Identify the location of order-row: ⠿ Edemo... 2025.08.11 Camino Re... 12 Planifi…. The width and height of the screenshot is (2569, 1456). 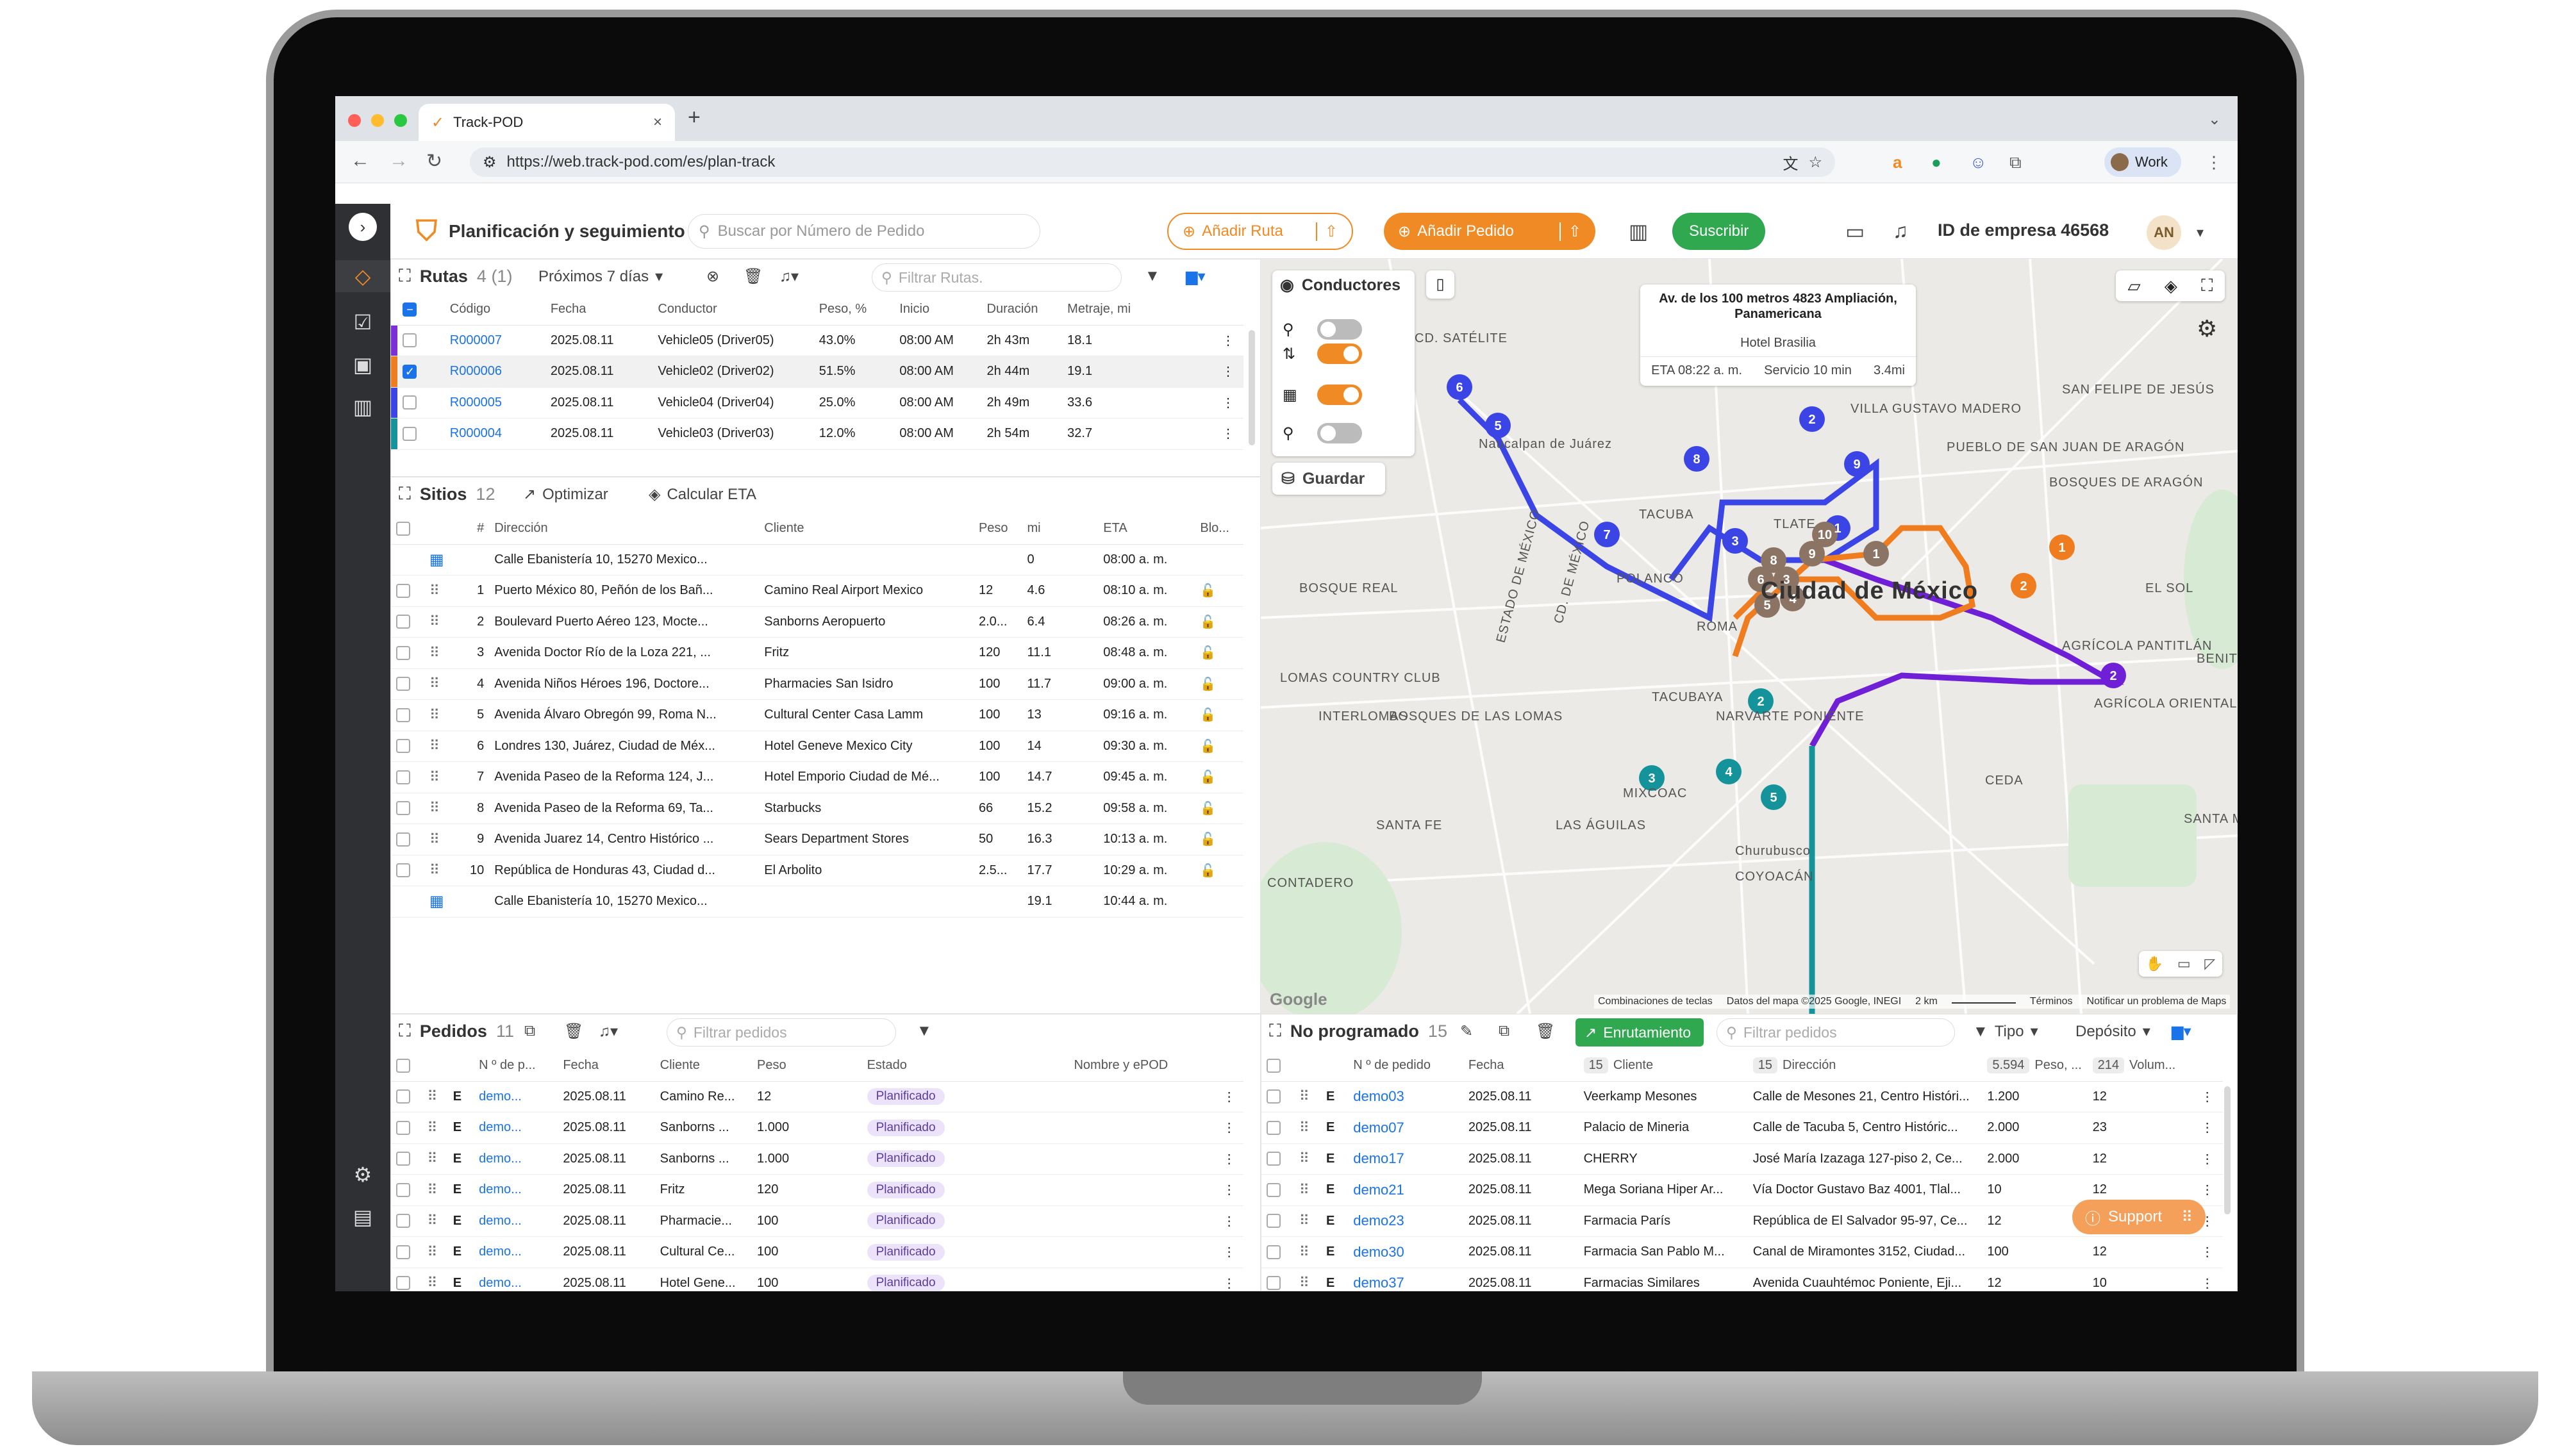
(817, 1097).